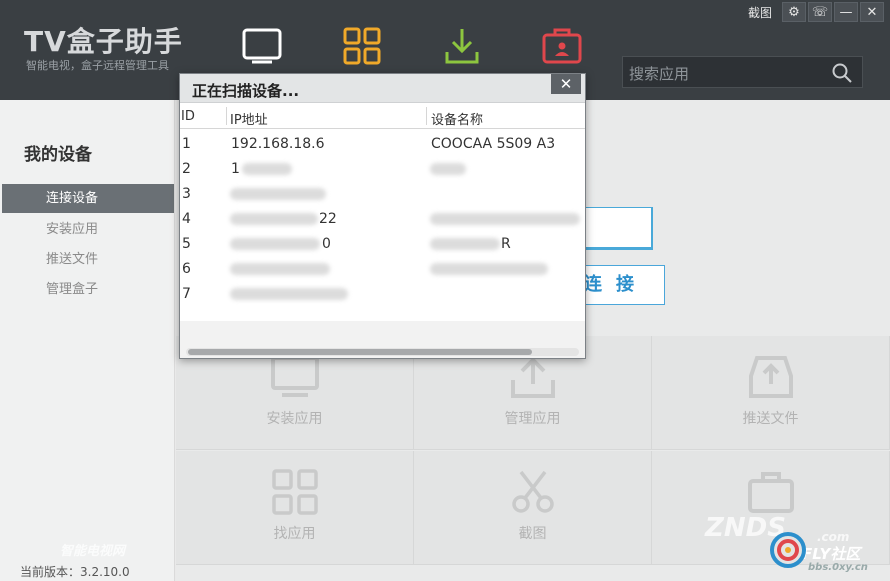 The width and height of the screenshot is (890, 581). Describe the element at coordinates (788, 550) in the screenshot. I see `fly-logo-icon` at that location.